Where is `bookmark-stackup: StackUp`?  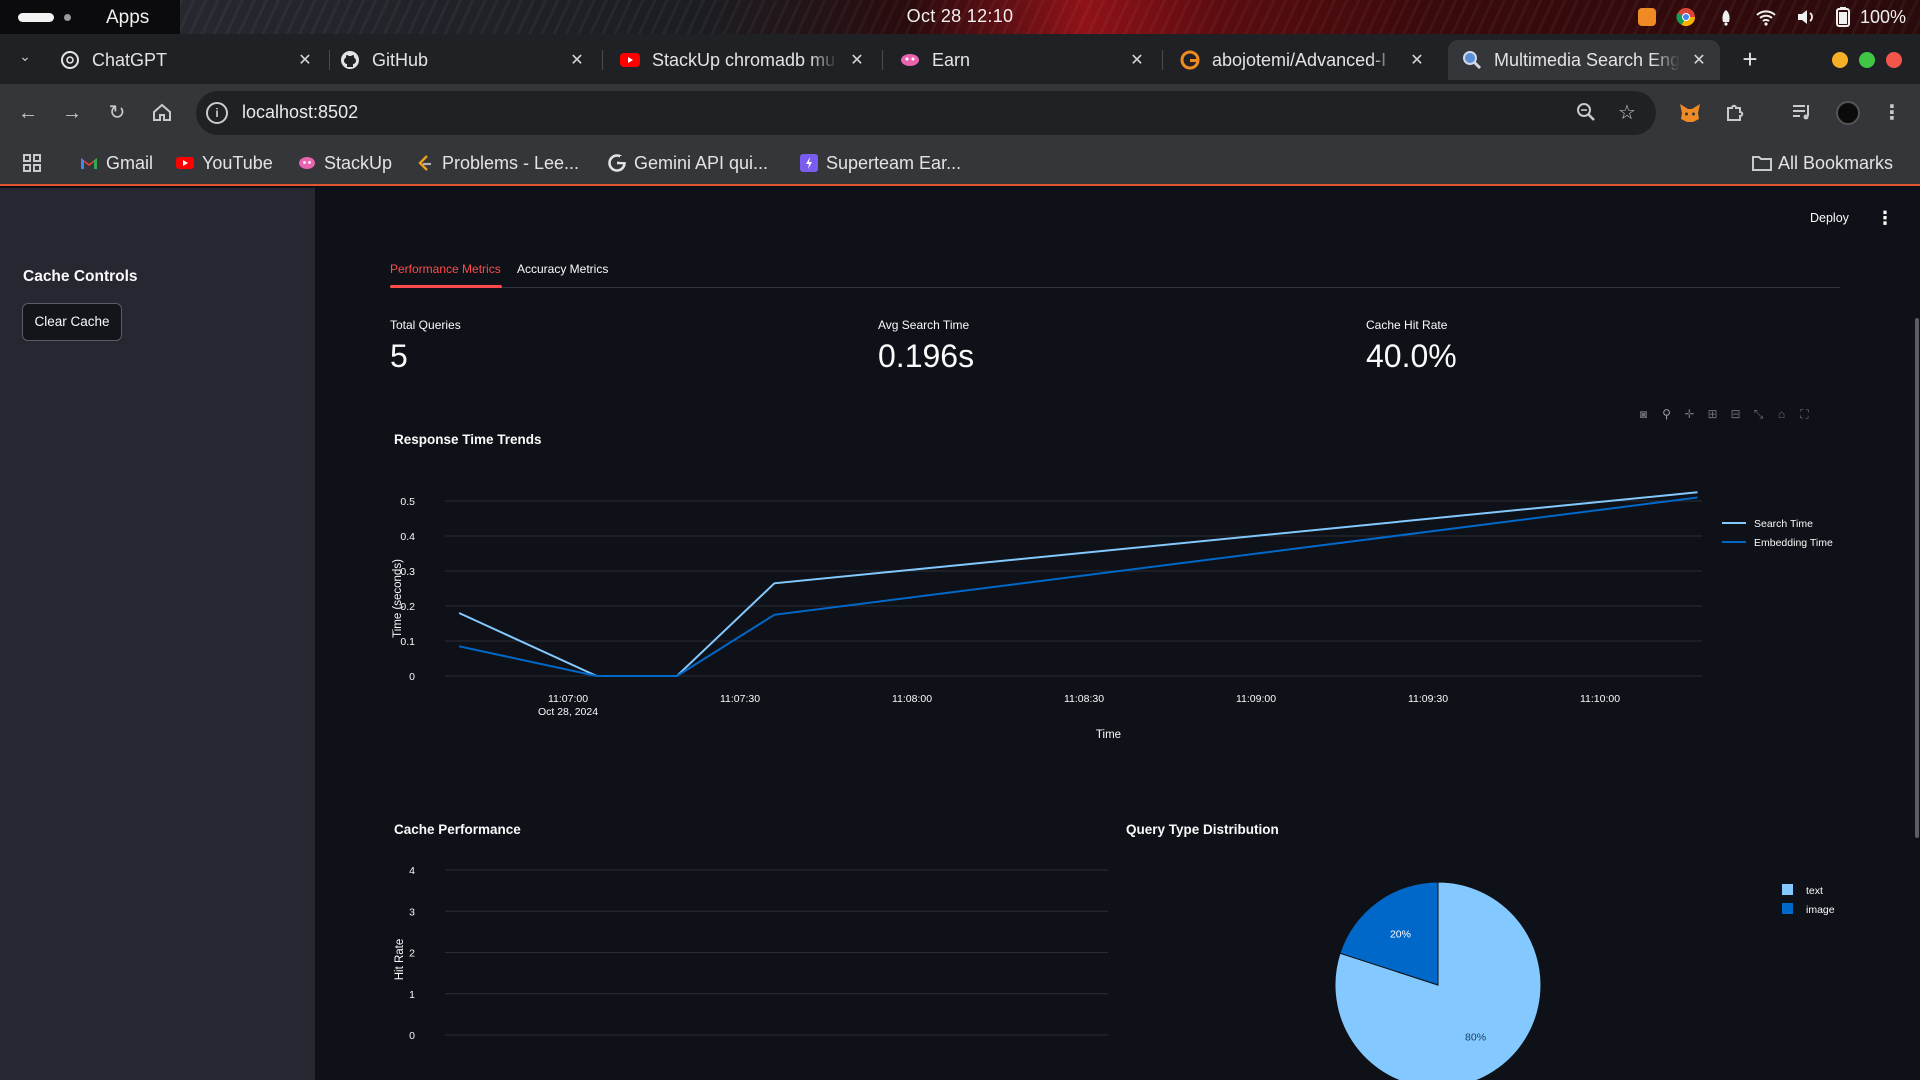
bookmark-stackup: StackUp is located at coordinates (345, 163).